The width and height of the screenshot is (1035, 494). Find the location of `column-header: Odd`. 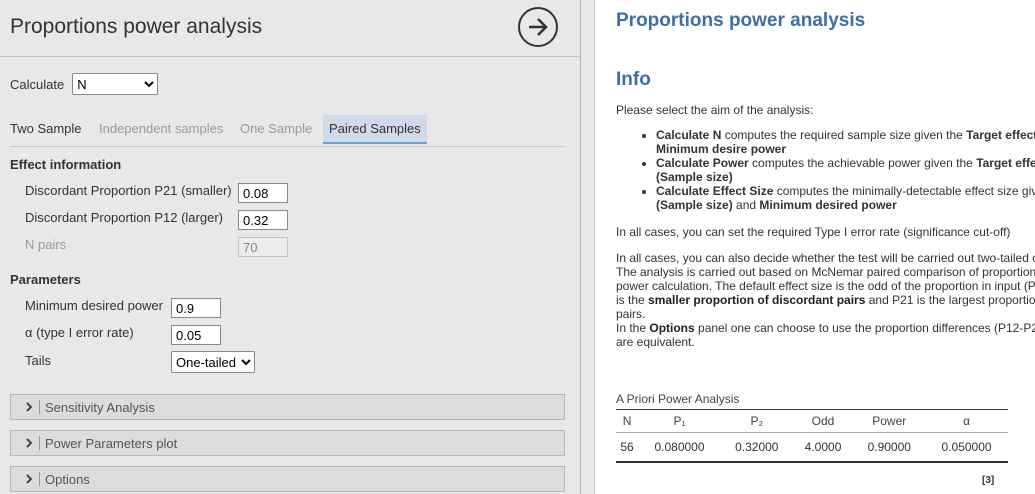

column-header: Odd is located at coordinates (823, 421).